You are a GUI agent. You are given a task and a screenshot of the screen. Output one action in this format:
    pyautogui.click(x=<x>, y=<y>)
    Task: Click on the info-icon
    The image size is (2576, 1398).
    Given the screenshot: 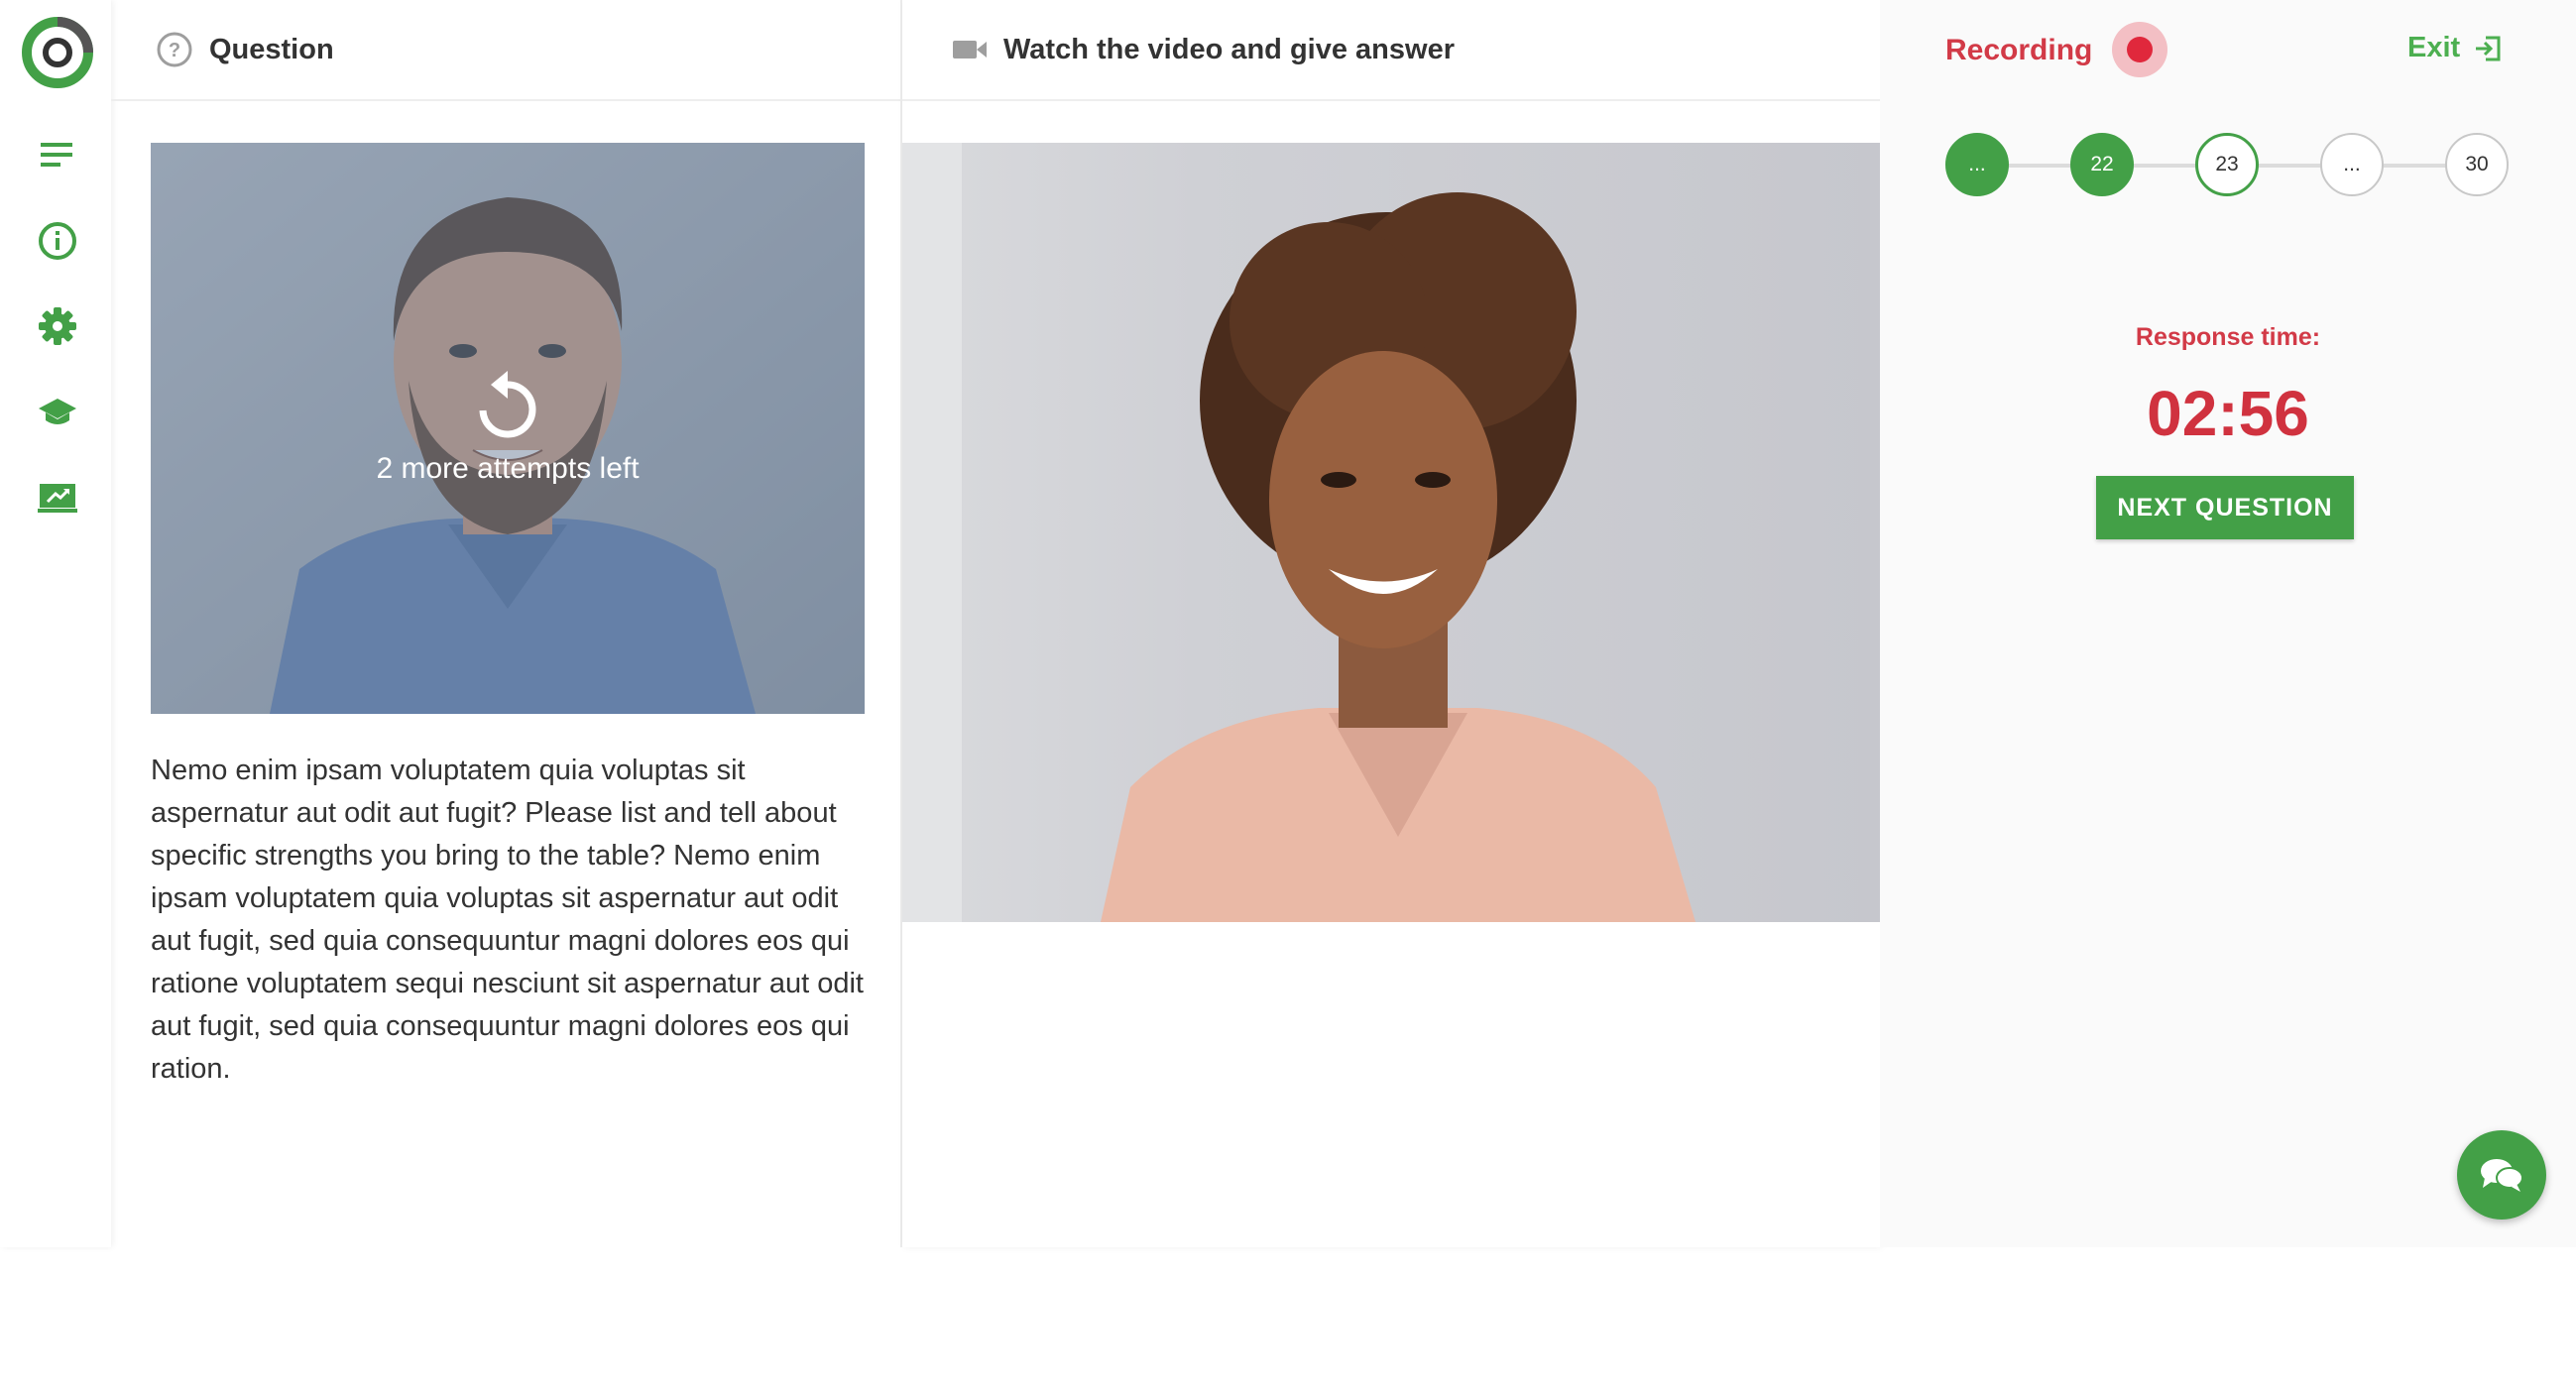 What is the action you would take?
    pyautogui.click(x=57, y=241)
    